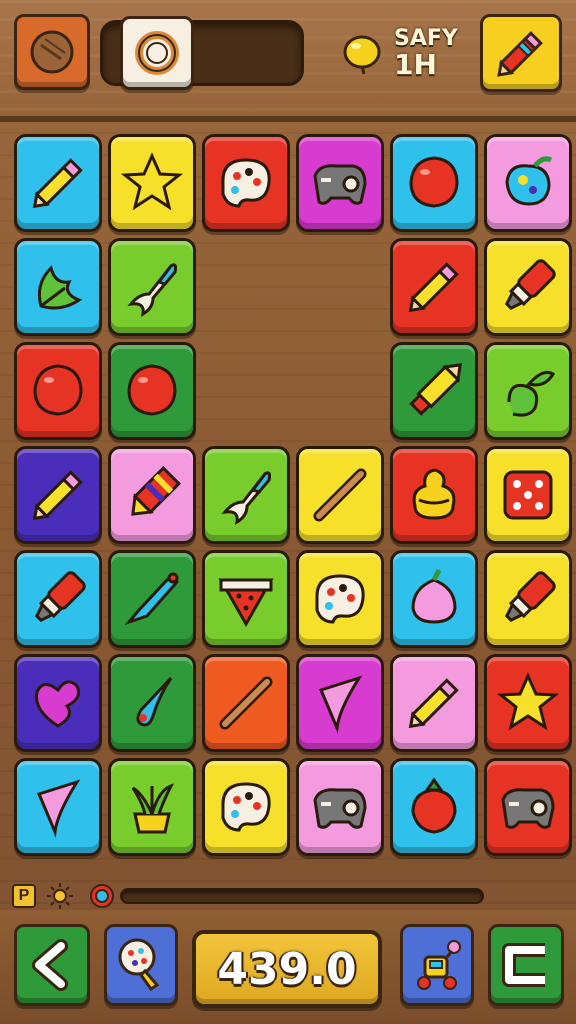 The width and height of the screenshot is (576, 1024). I want to click on tile-icecream, so click(434, 495).